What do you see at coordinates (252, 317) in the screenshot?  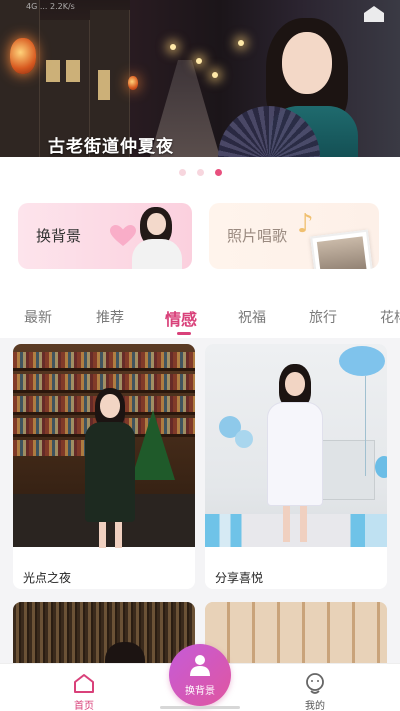 I see `tab-blessing: 祝福` at bounding box center [252, 317].